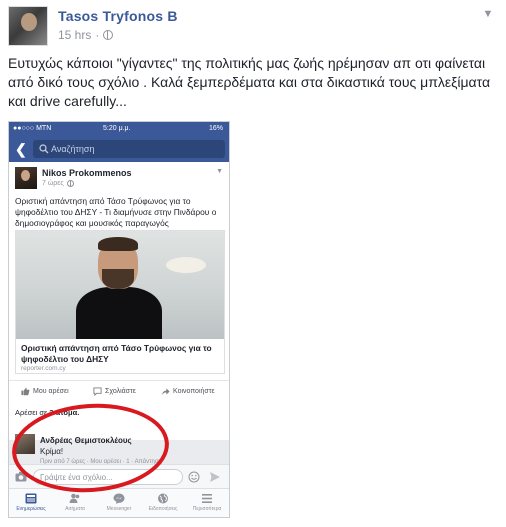 The height and width of the screenshot is (527, 506). Describe the element at coordinates (25, 444) in the screenshot. I see `commenter-avatar` at that location.